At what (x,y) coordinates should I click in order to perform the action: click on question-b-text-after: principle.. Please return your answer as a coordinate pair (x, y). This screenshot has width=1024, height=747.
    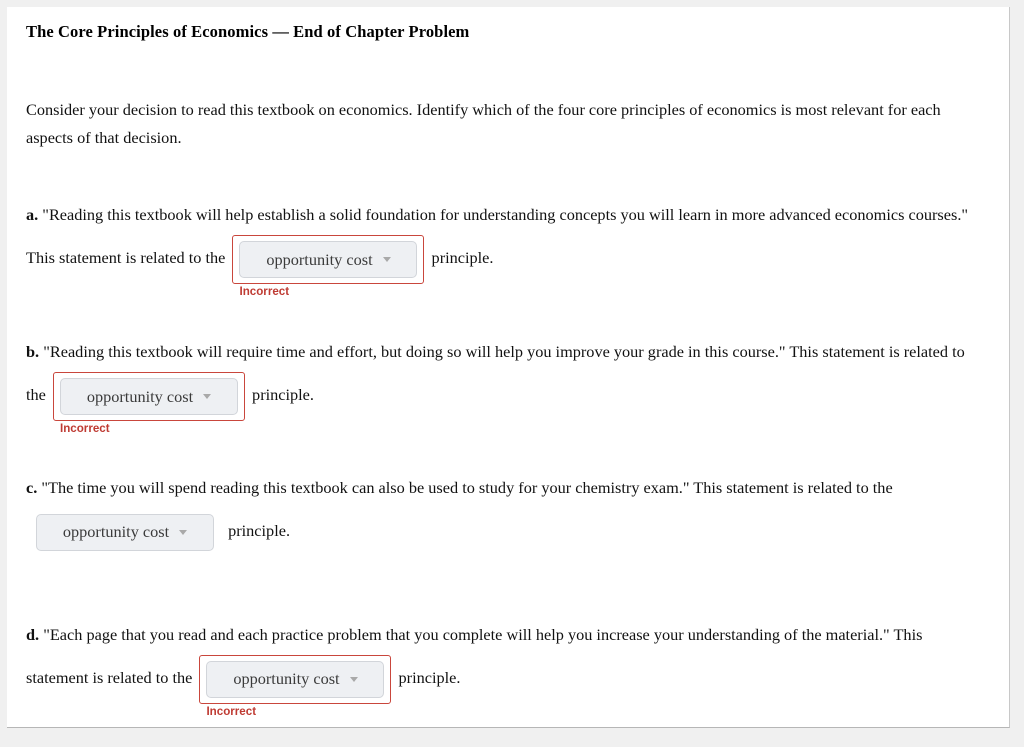
    Looking at the image, I should click on (283, 395).